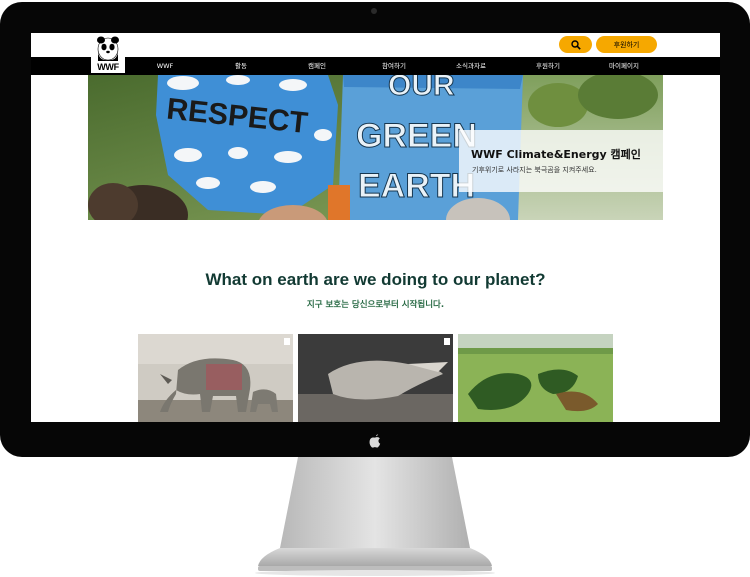 This screenshot has height=577, width=750. Describe the element at coordinates (394, 66) in the screenshot. I see `nav-item-participate: 참여하기` at that location.